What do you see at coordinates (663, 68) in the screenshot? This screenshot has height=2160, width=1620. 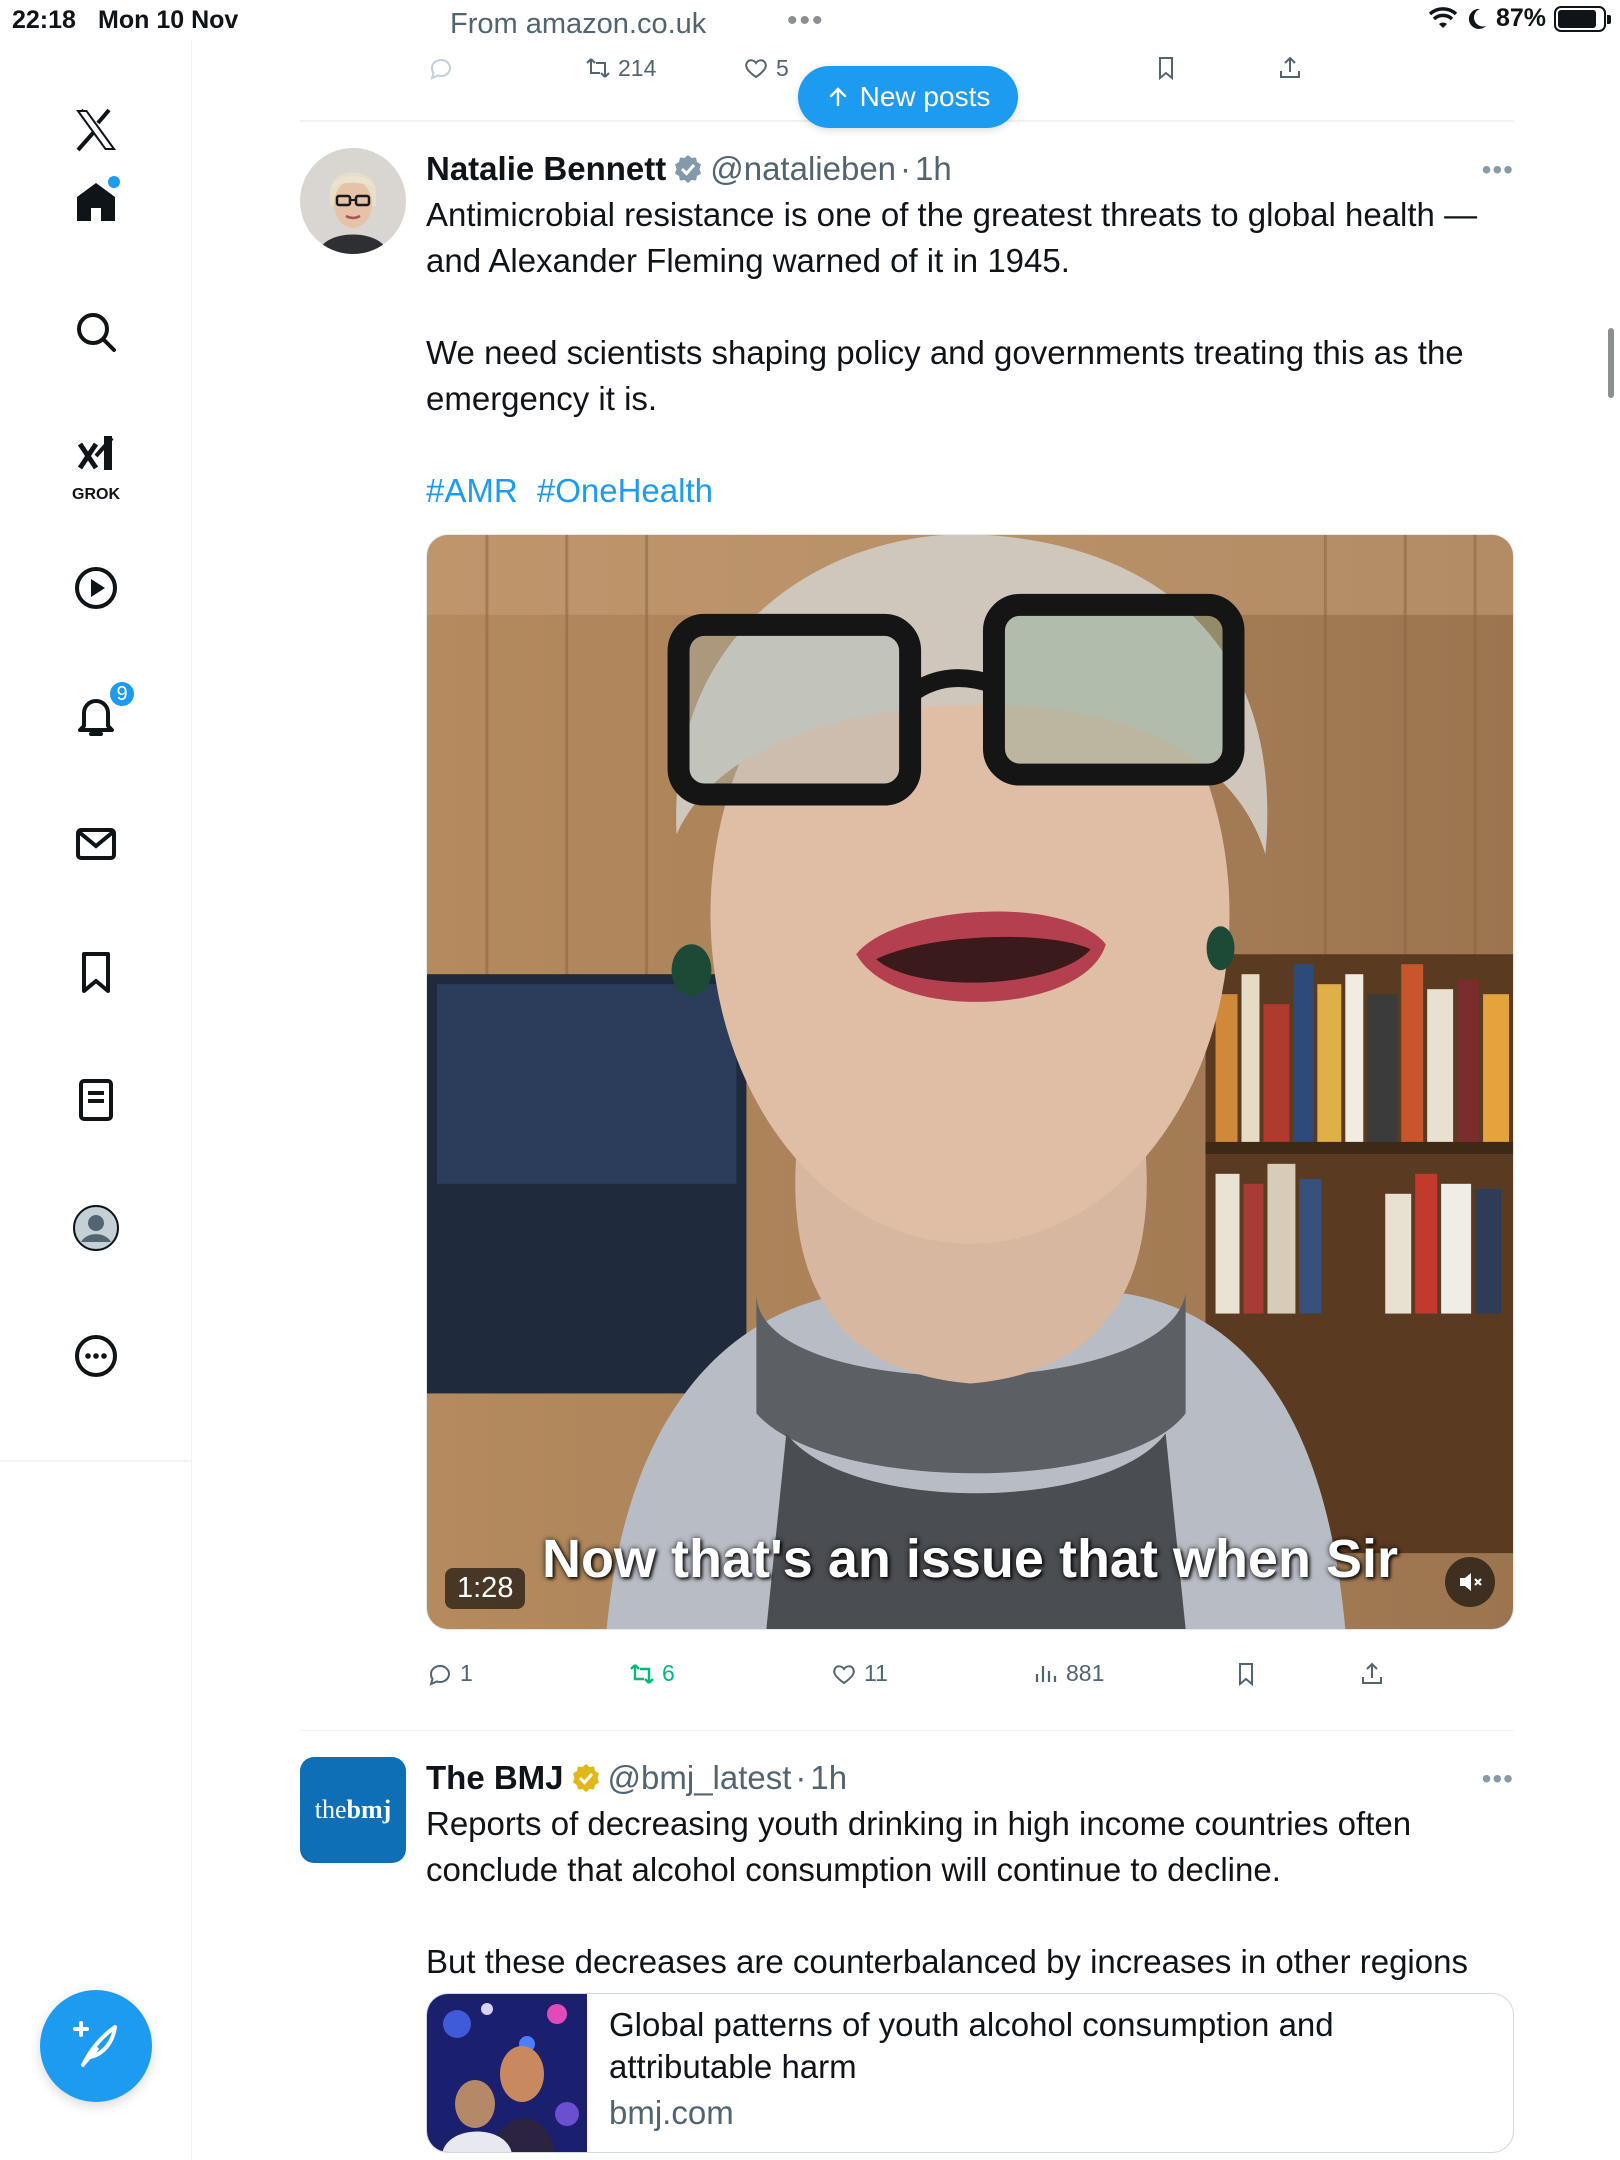 I see `retweet-button: 214` at bounding box center [663, 68].